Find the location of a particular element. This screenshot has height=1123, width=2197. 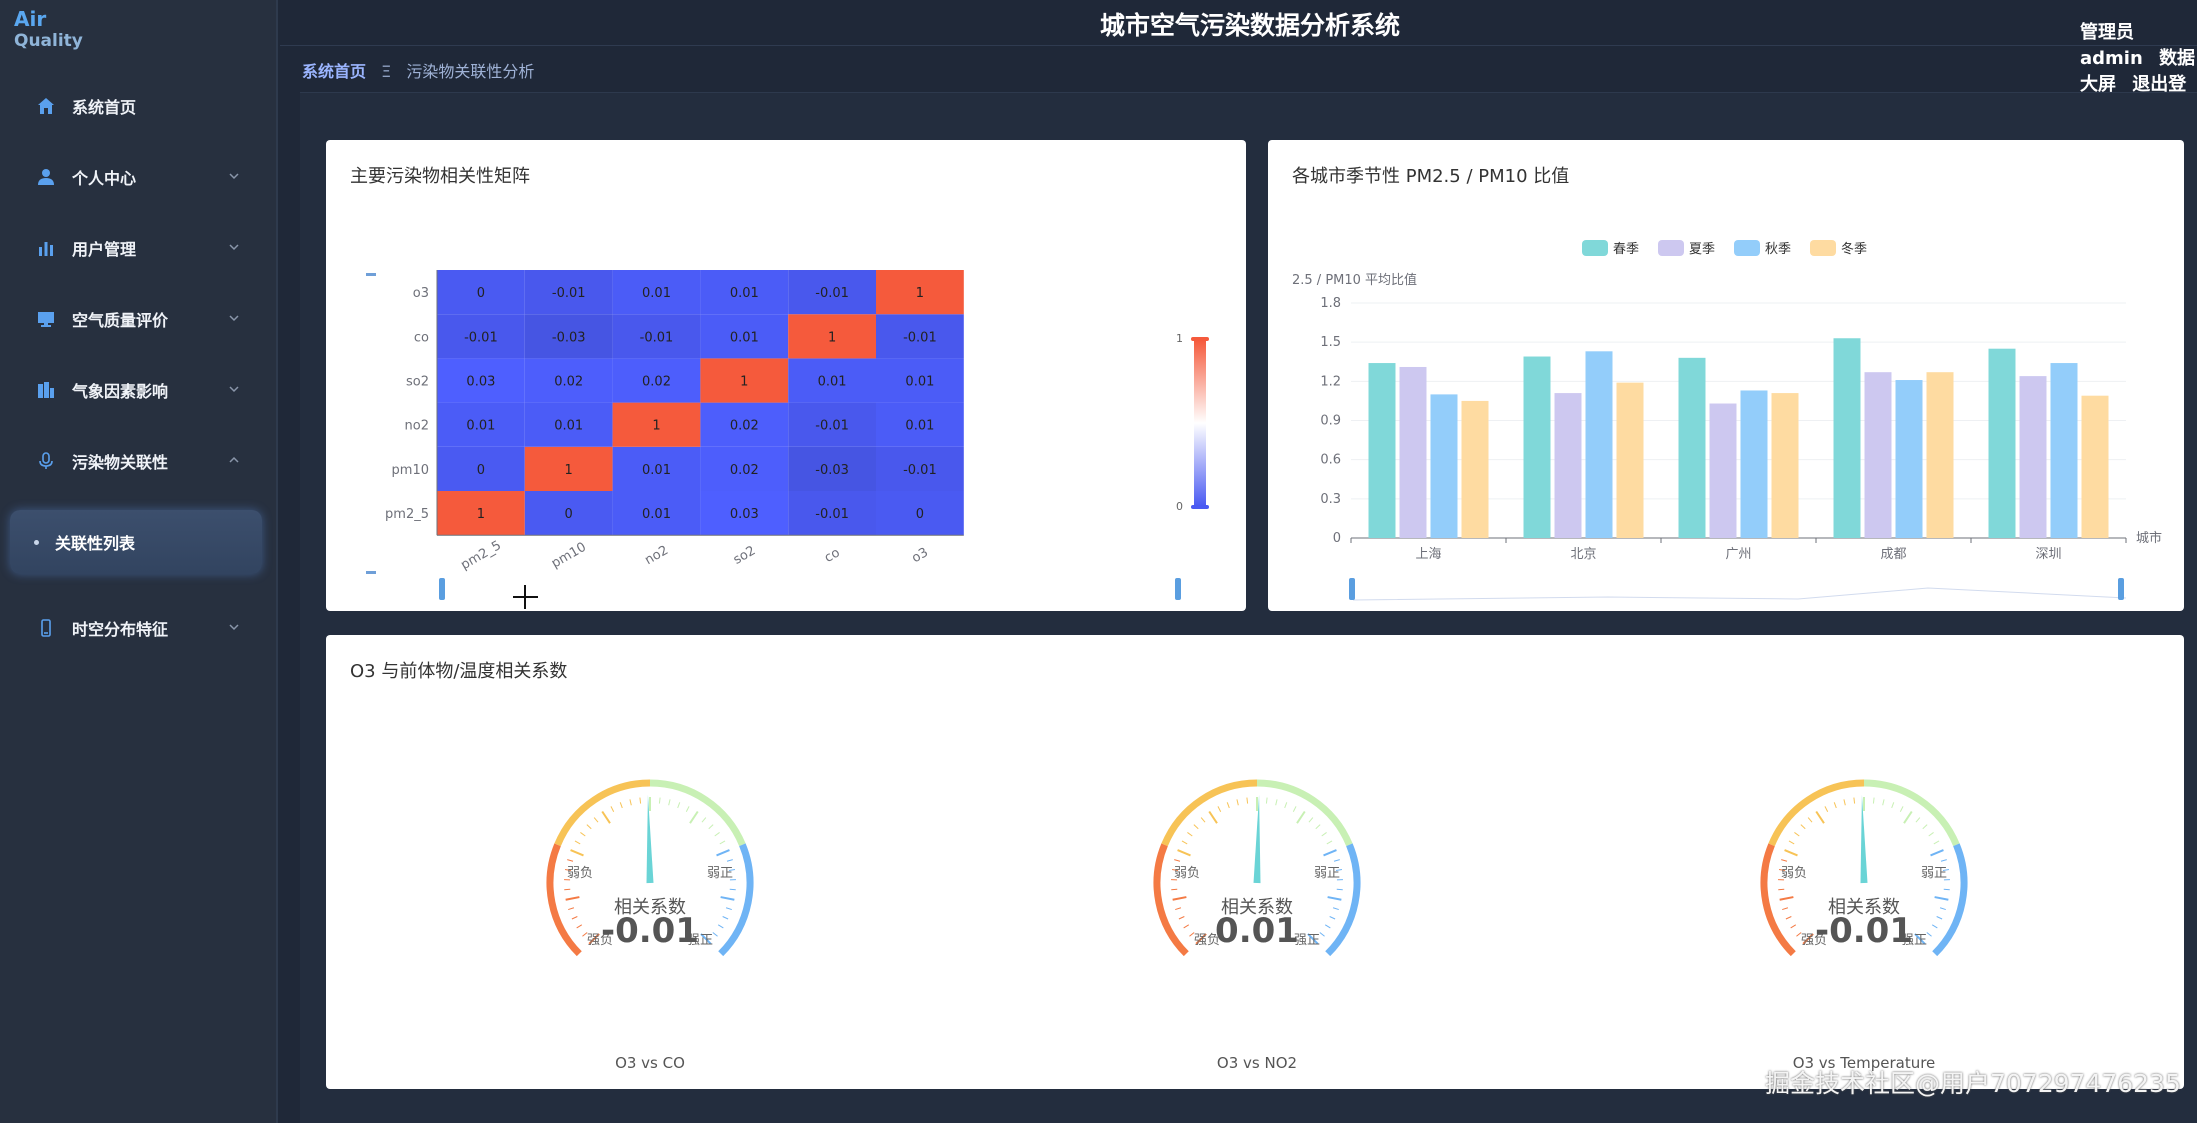

top-header: 城市空气污染数据分析系统 管理员 admin 数据大屏 退出登录 is located at coordinates (1238, 60).